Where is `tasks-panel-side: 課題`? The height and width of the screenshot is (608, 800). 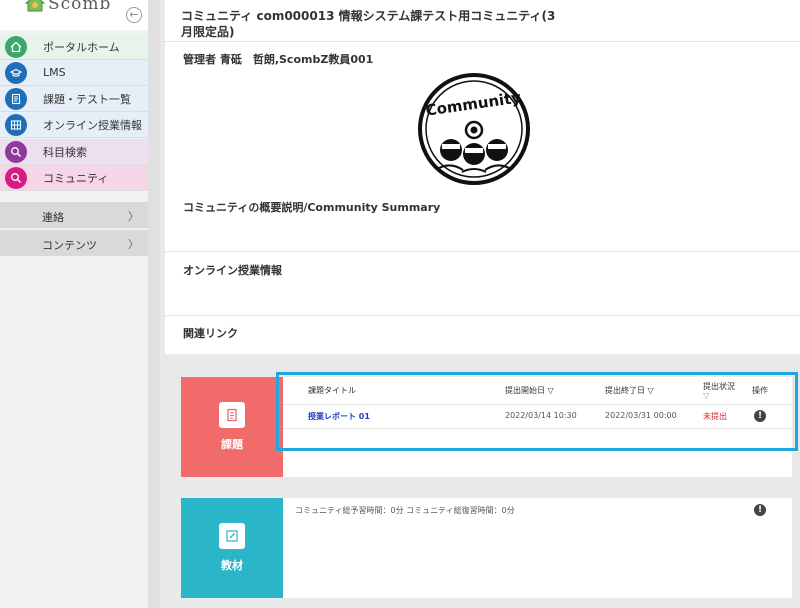
tasks-panel-side: 課題 is located at coordinates (232, 427).